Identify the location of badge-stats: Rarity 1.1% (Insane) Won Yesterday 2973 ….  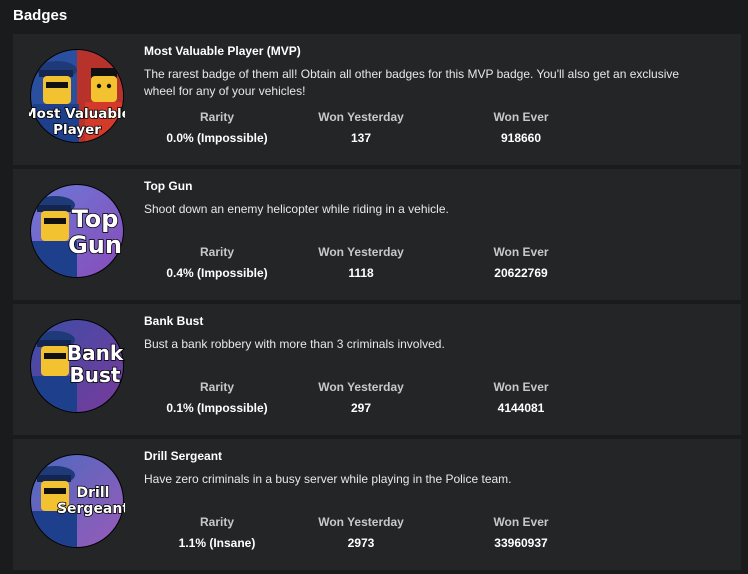
(374, 535).